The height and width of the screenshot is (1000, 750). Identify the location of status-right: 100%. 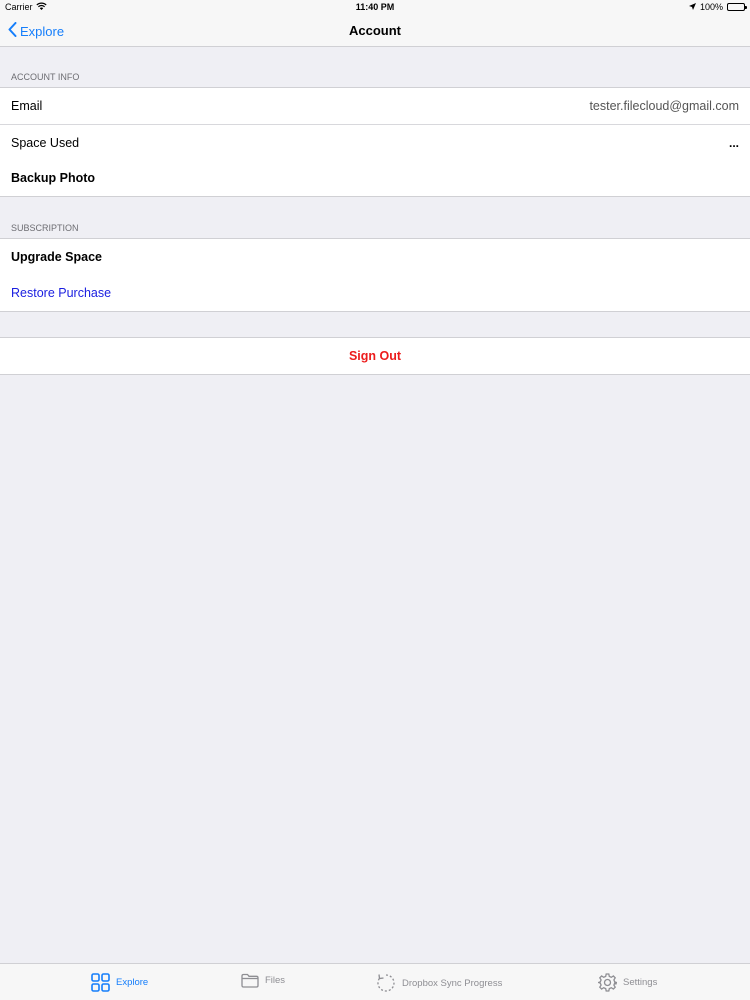
(717, 7).